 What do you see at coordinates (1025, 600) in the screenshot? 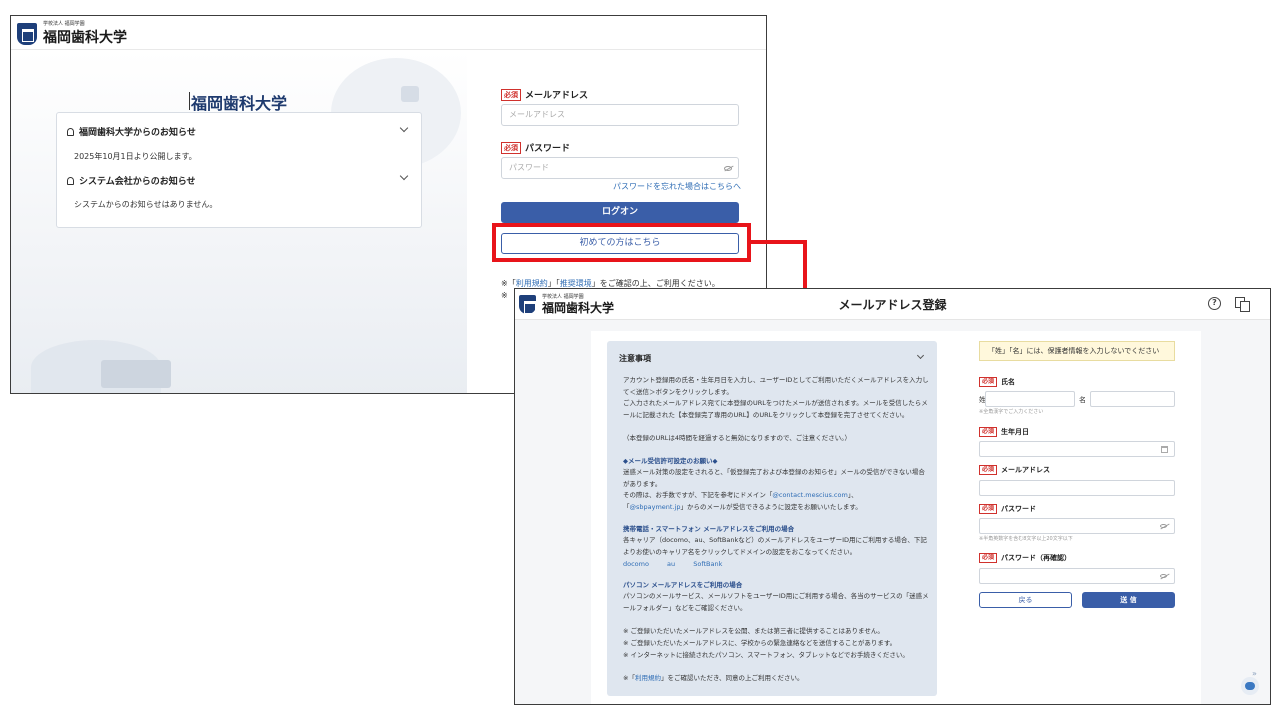
I see `back-button: 戻る` at bounding box center [1025, 600].